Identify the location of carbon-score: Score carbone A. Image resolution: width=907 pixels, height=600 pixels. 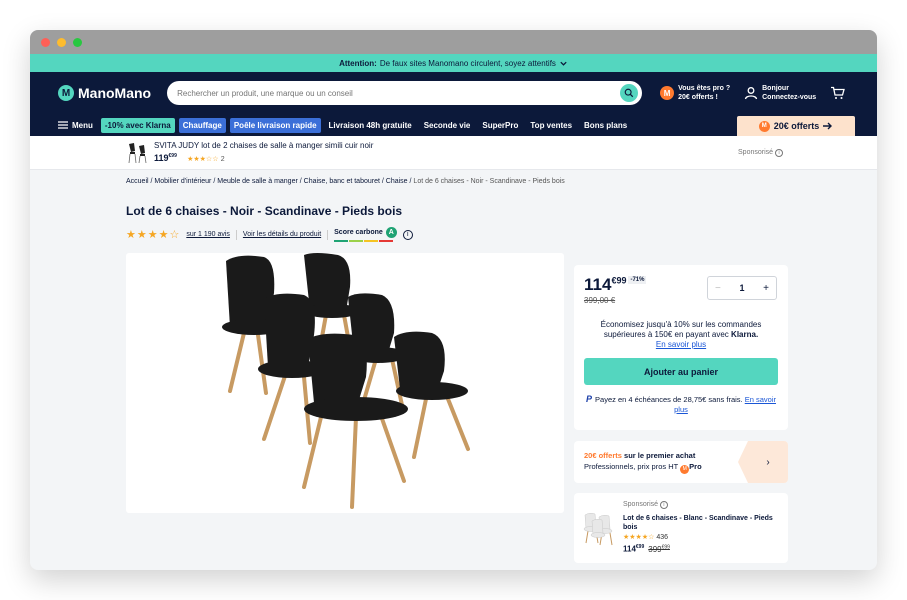
(365, 234).